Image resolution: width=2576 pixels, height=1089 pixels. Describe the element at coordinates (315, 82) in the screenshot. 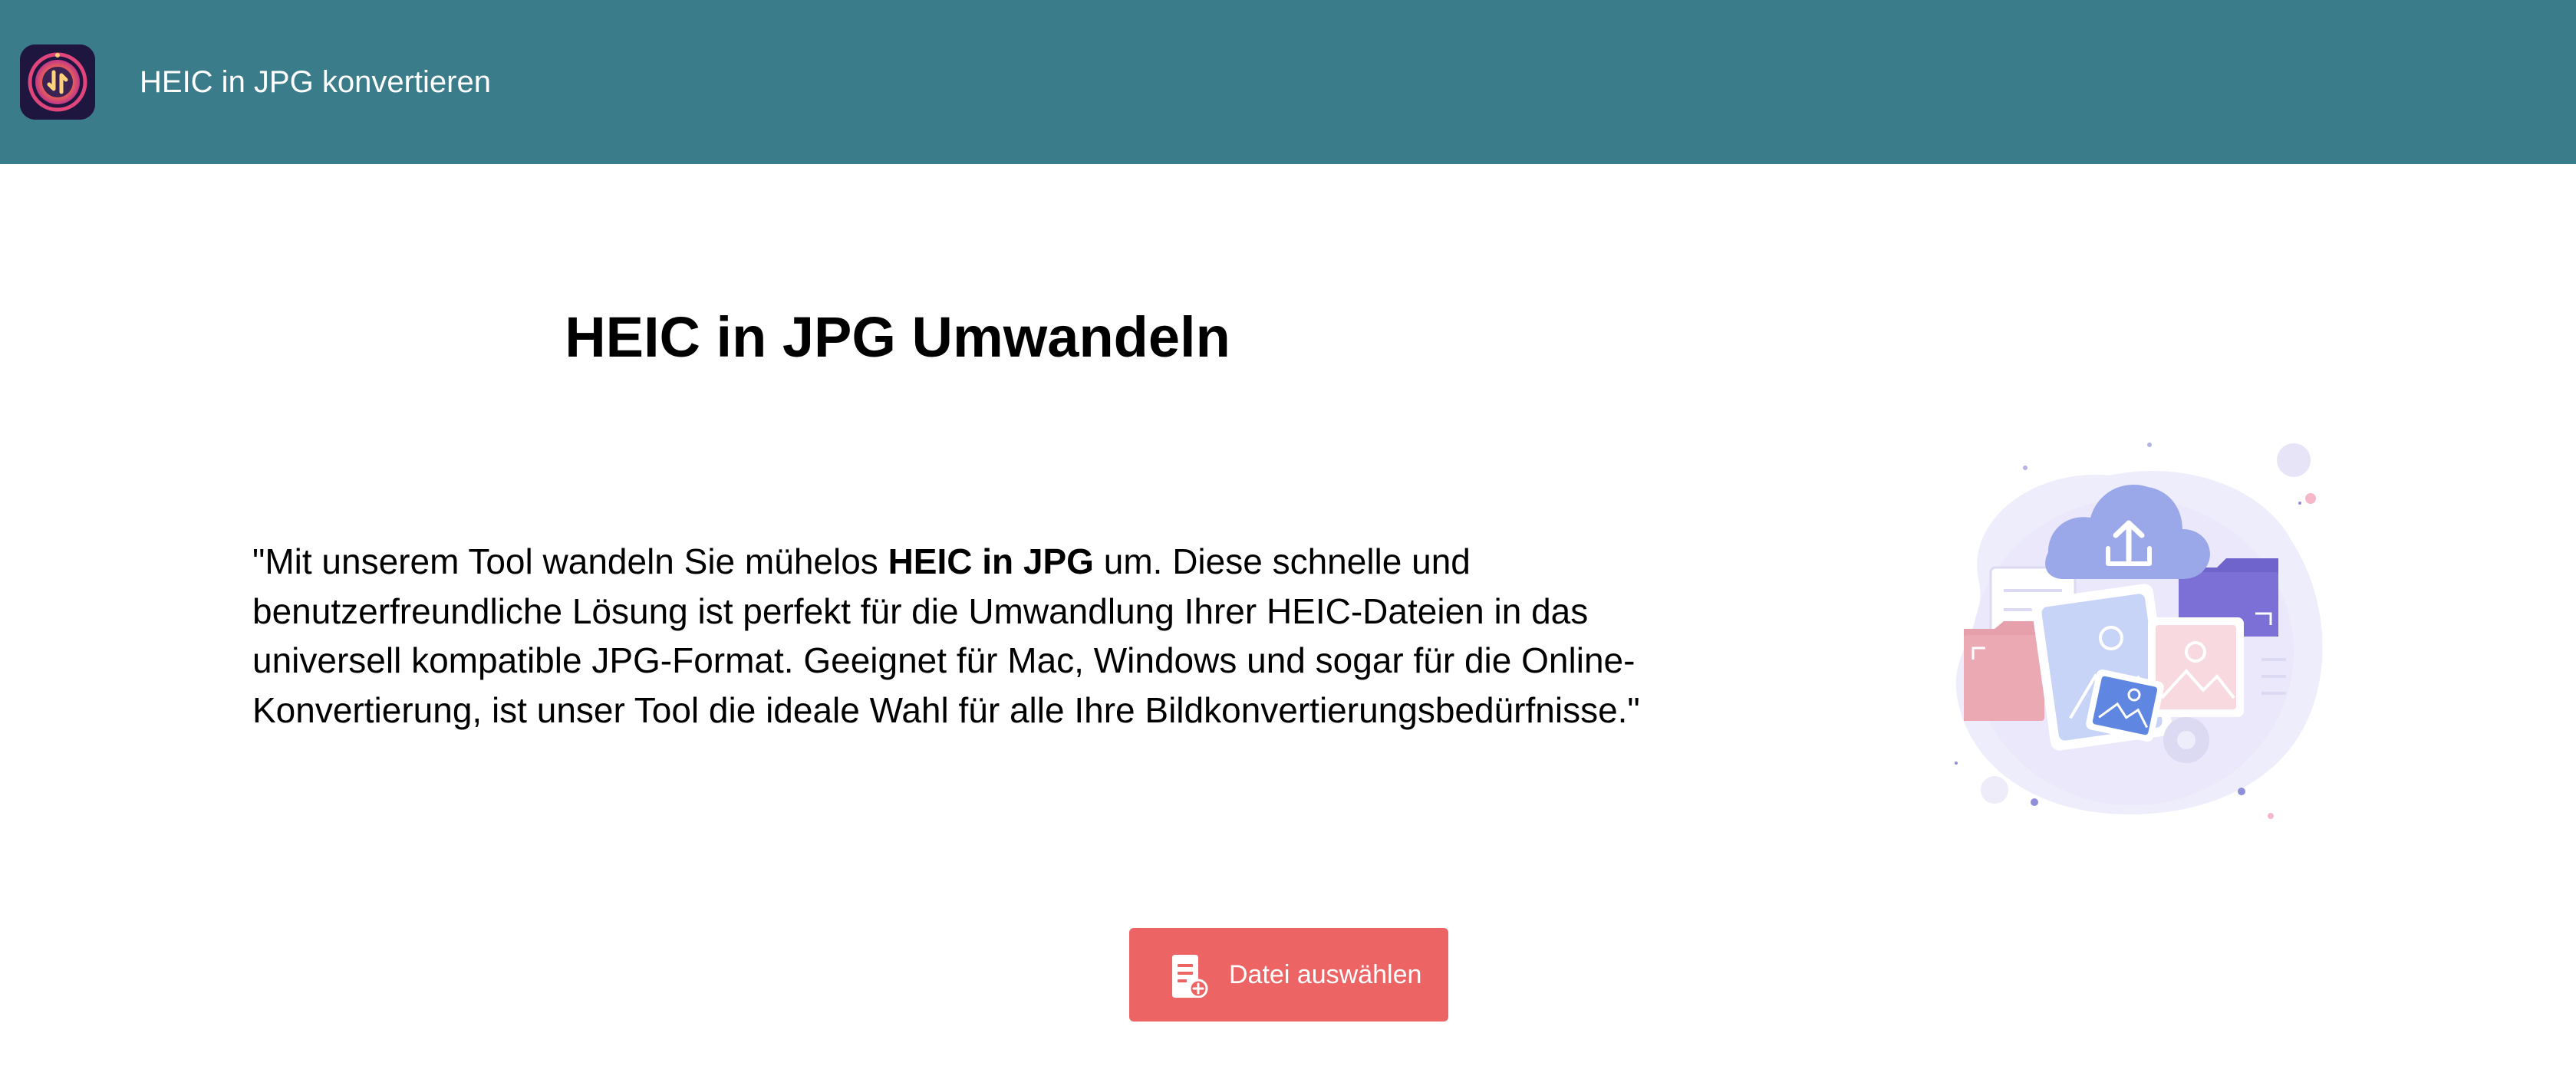

I see `header-title: HEIC in JPG konvertieren` at that location.